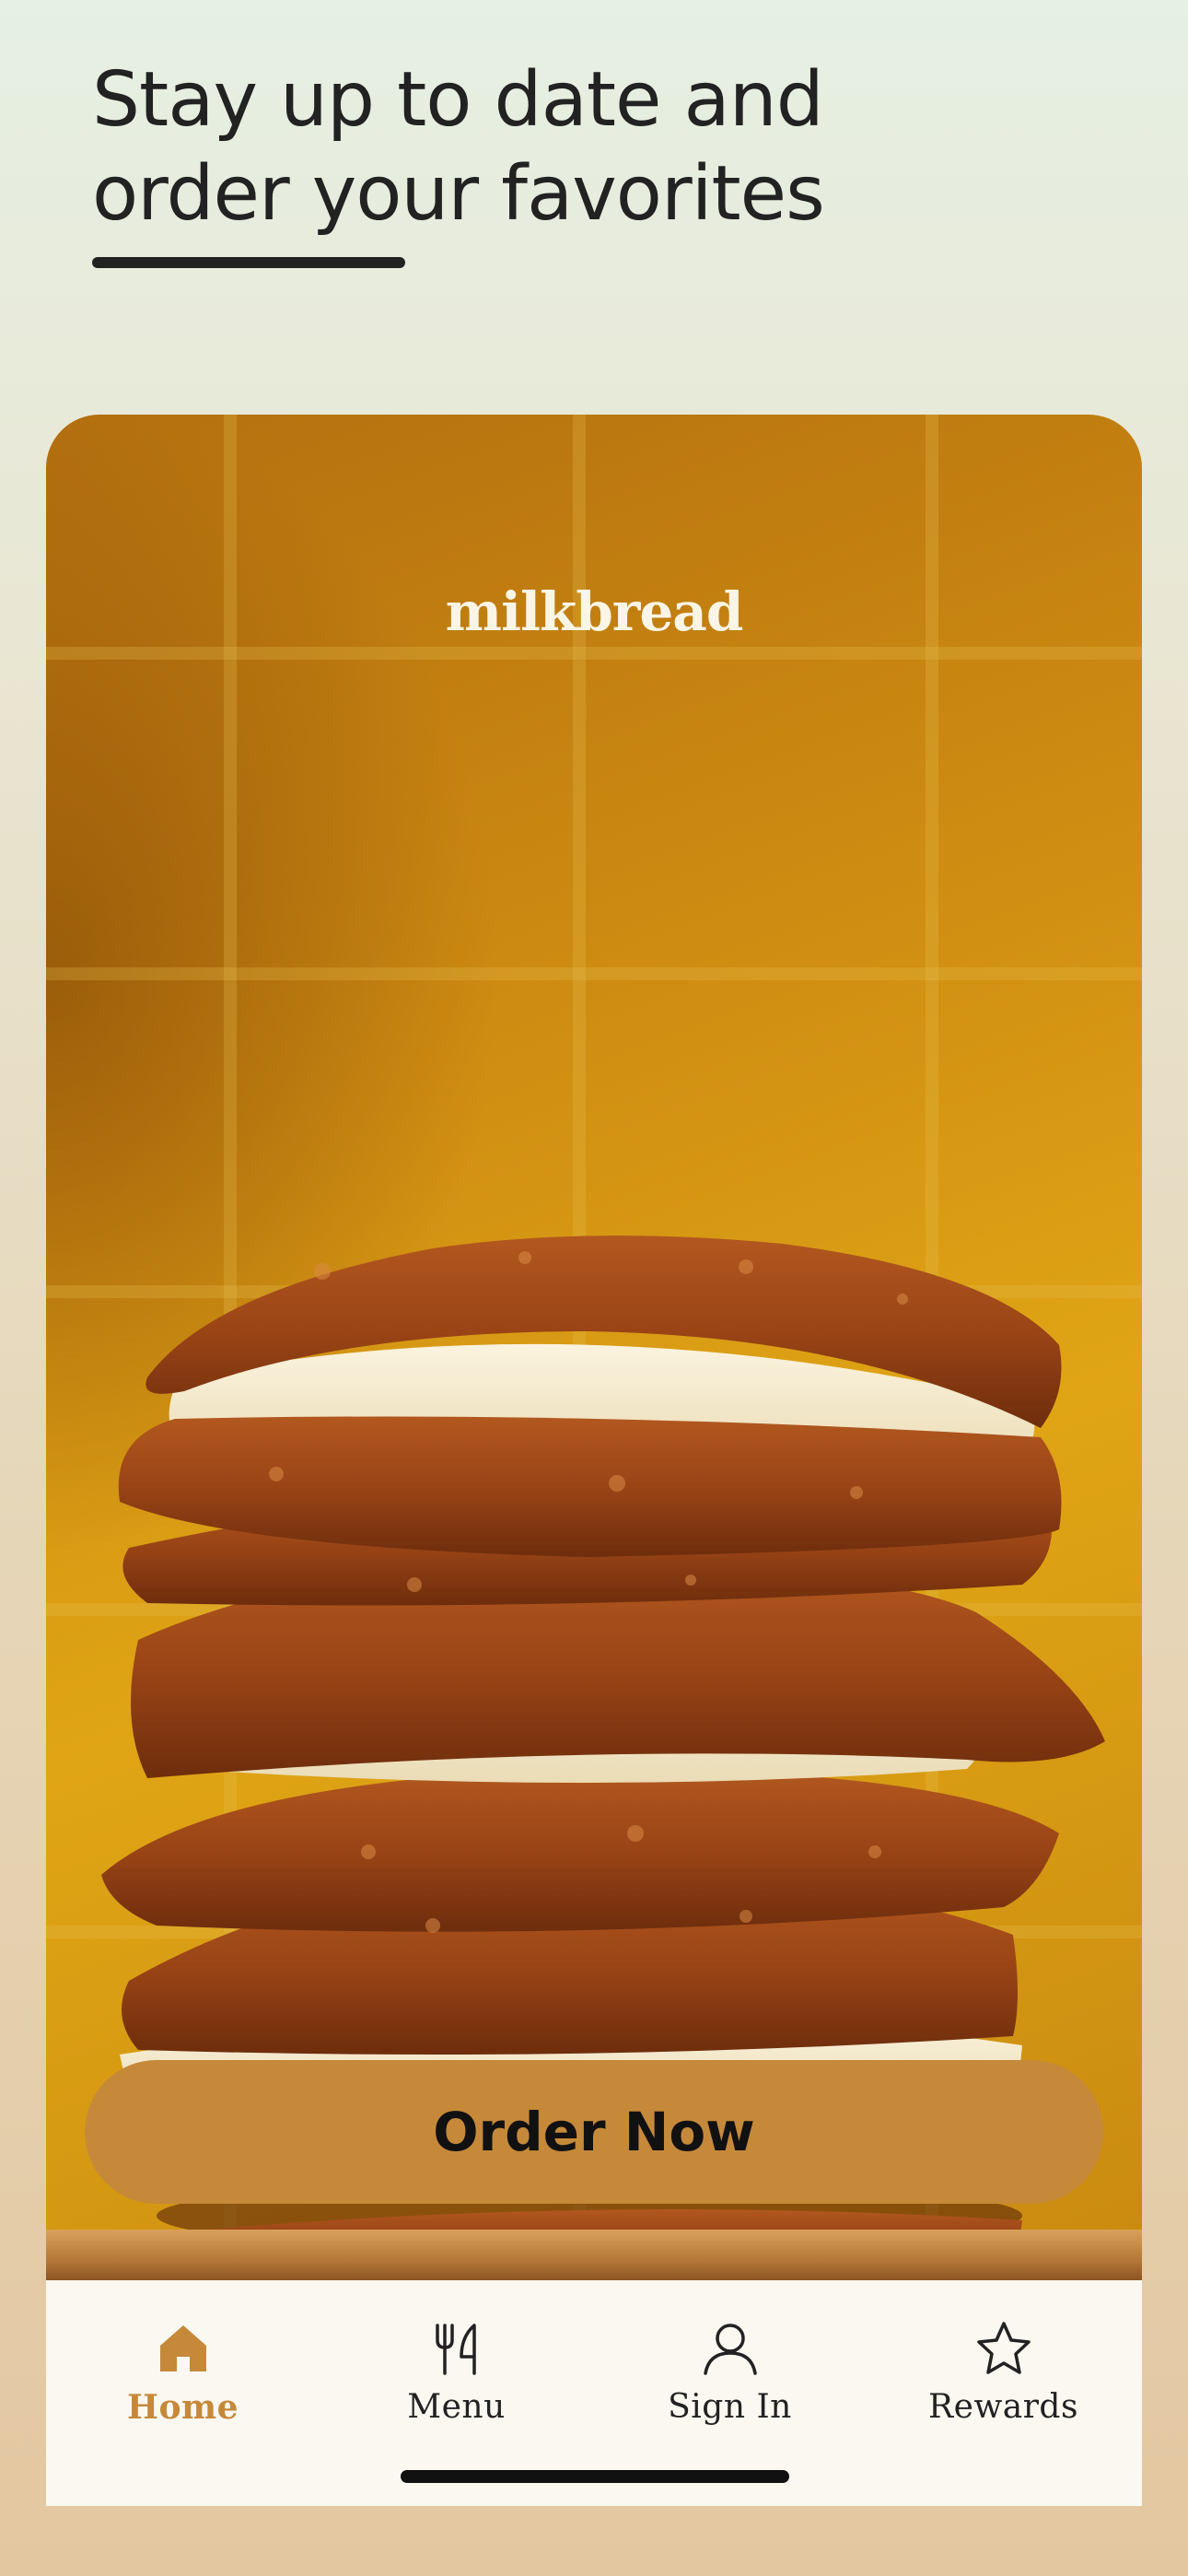  Describe the element at coordinates (552, 147) in the screenshot. I see `page-title: Stay up to date and order your favorites` at that location.